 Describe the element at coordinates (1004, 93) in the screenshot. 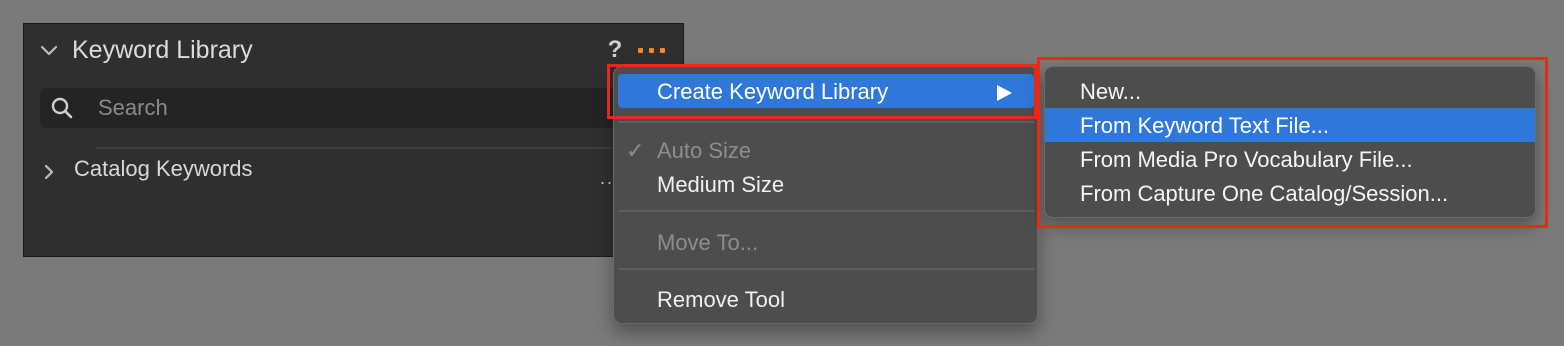

I see `submenu-arrow-icon` at that location.